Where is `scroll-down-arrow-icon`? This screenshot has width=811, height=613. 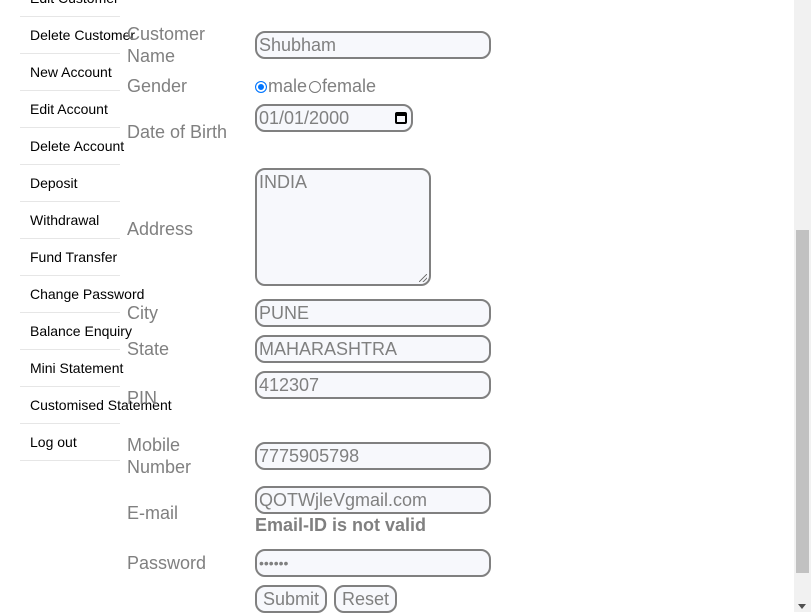
scroll-down-arrow-icon is located at coordinates (802, 606).